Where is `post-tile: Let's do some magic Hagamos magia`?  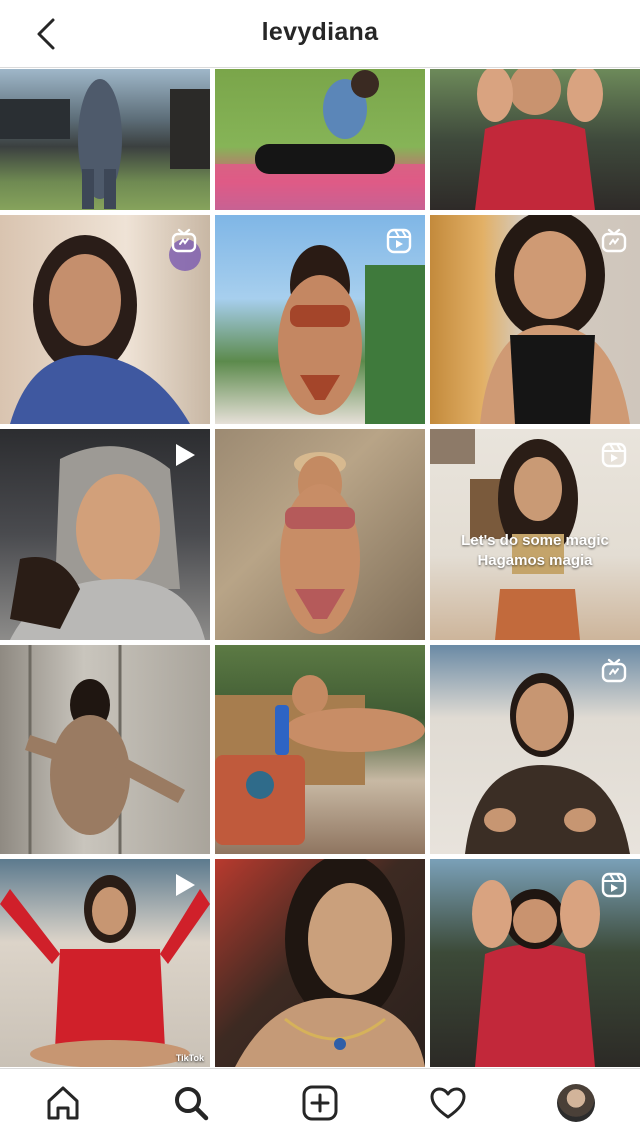 post-tile: Let's do some magic Hagamos magia is located at coordinates (535, 534).